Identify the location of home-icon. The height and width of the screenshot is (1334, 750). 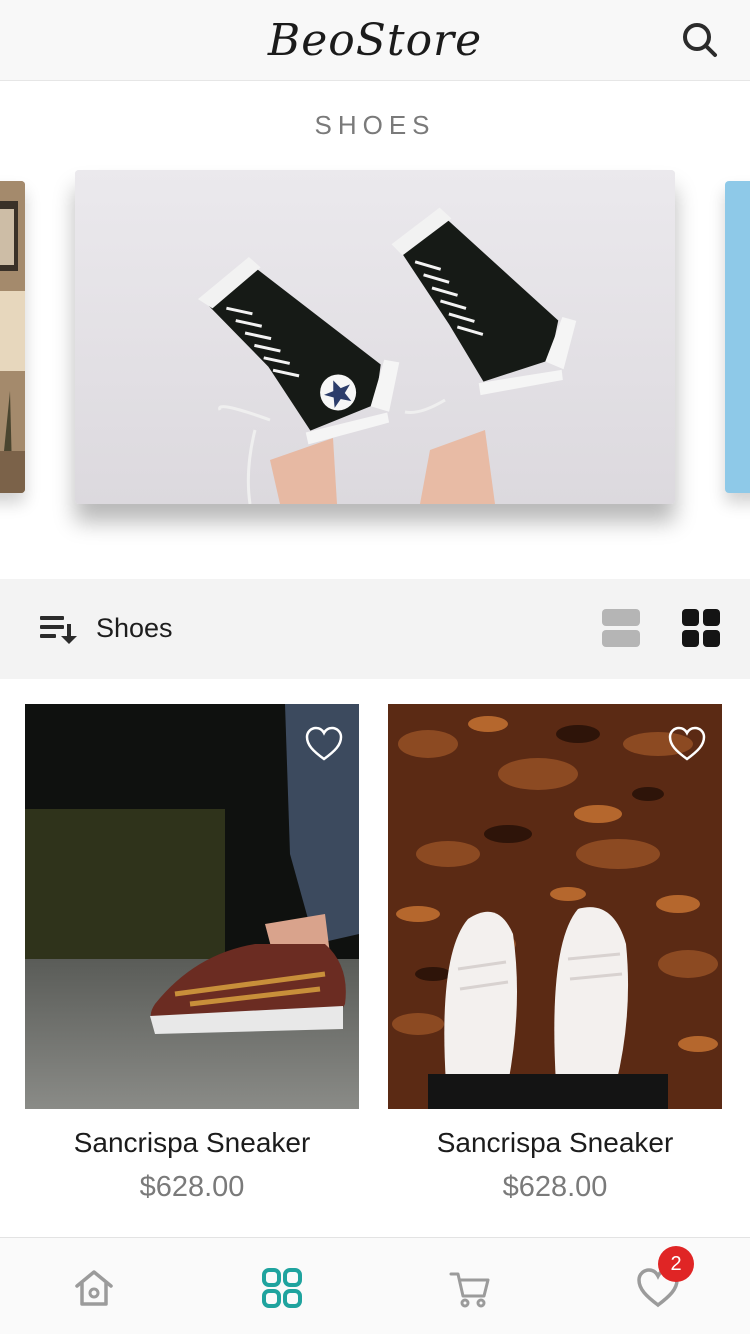
(94, 1288).